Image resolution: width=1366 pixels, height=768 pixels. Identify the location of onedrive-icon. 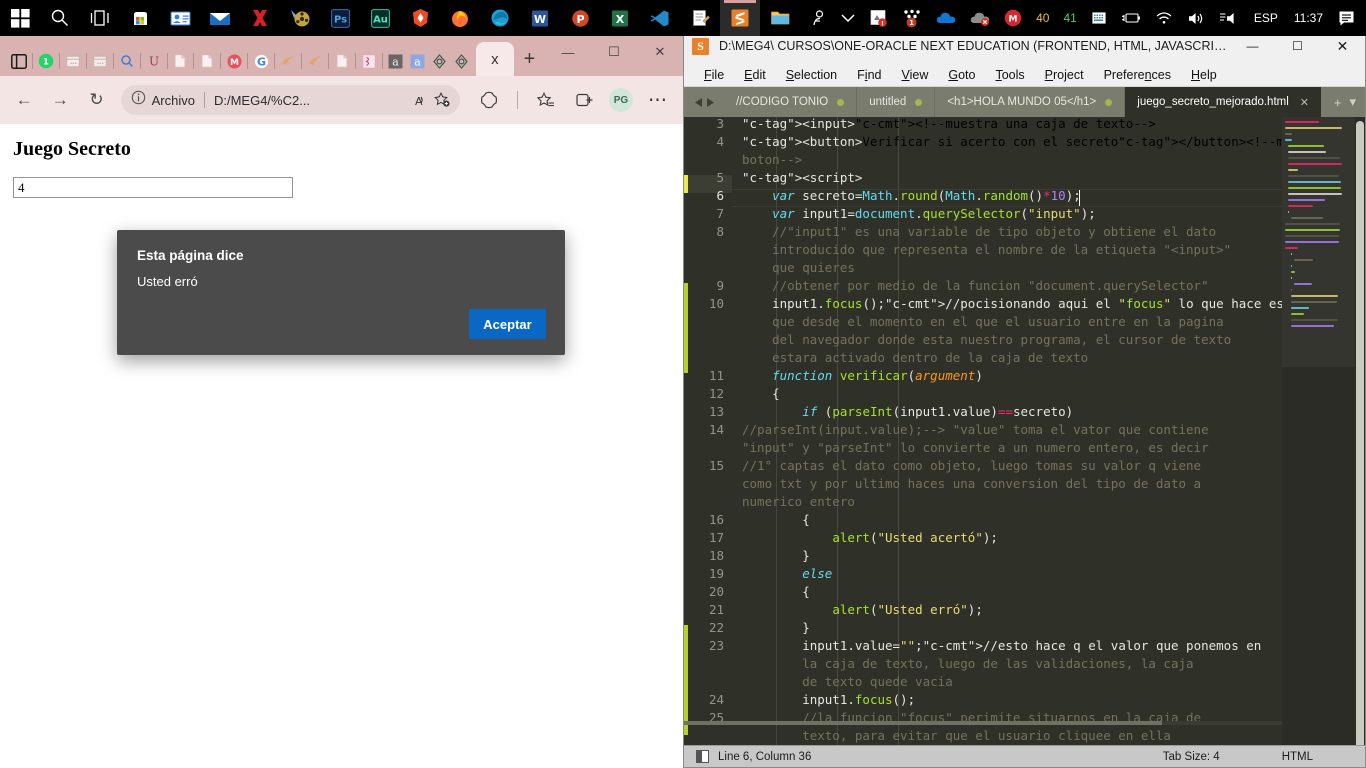
(946, 18).